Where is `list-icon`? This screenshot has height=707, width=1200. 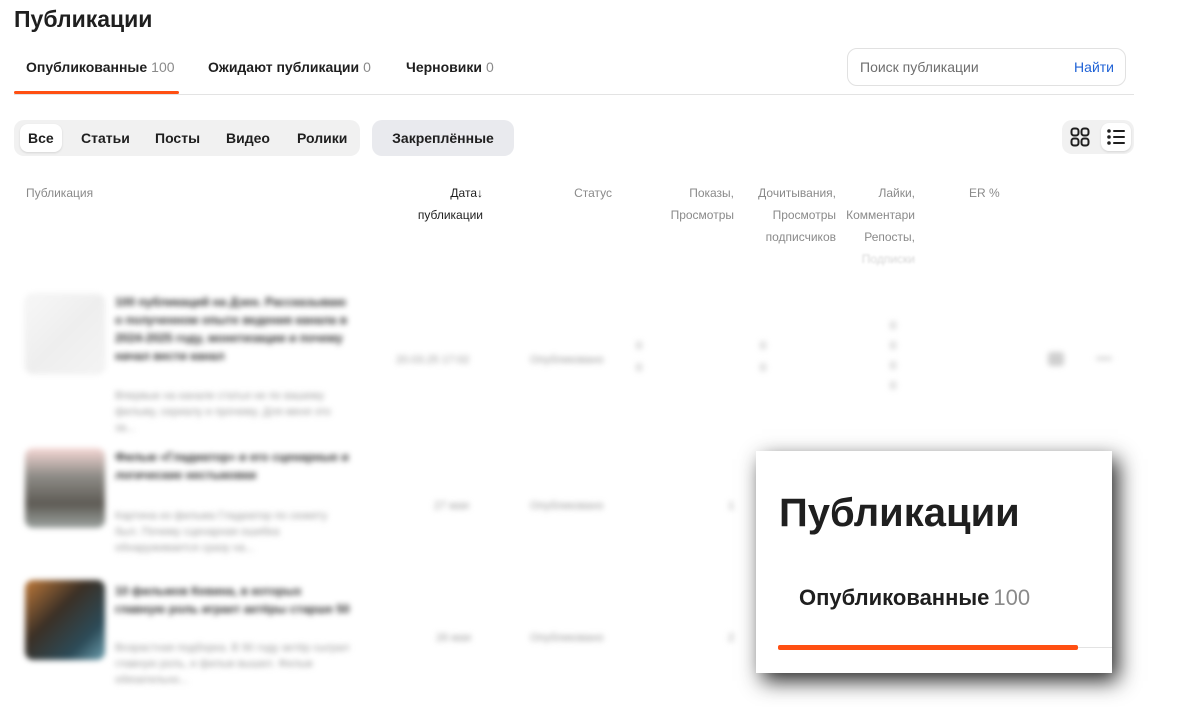
list-icon is located at coordinates (1116, 137).